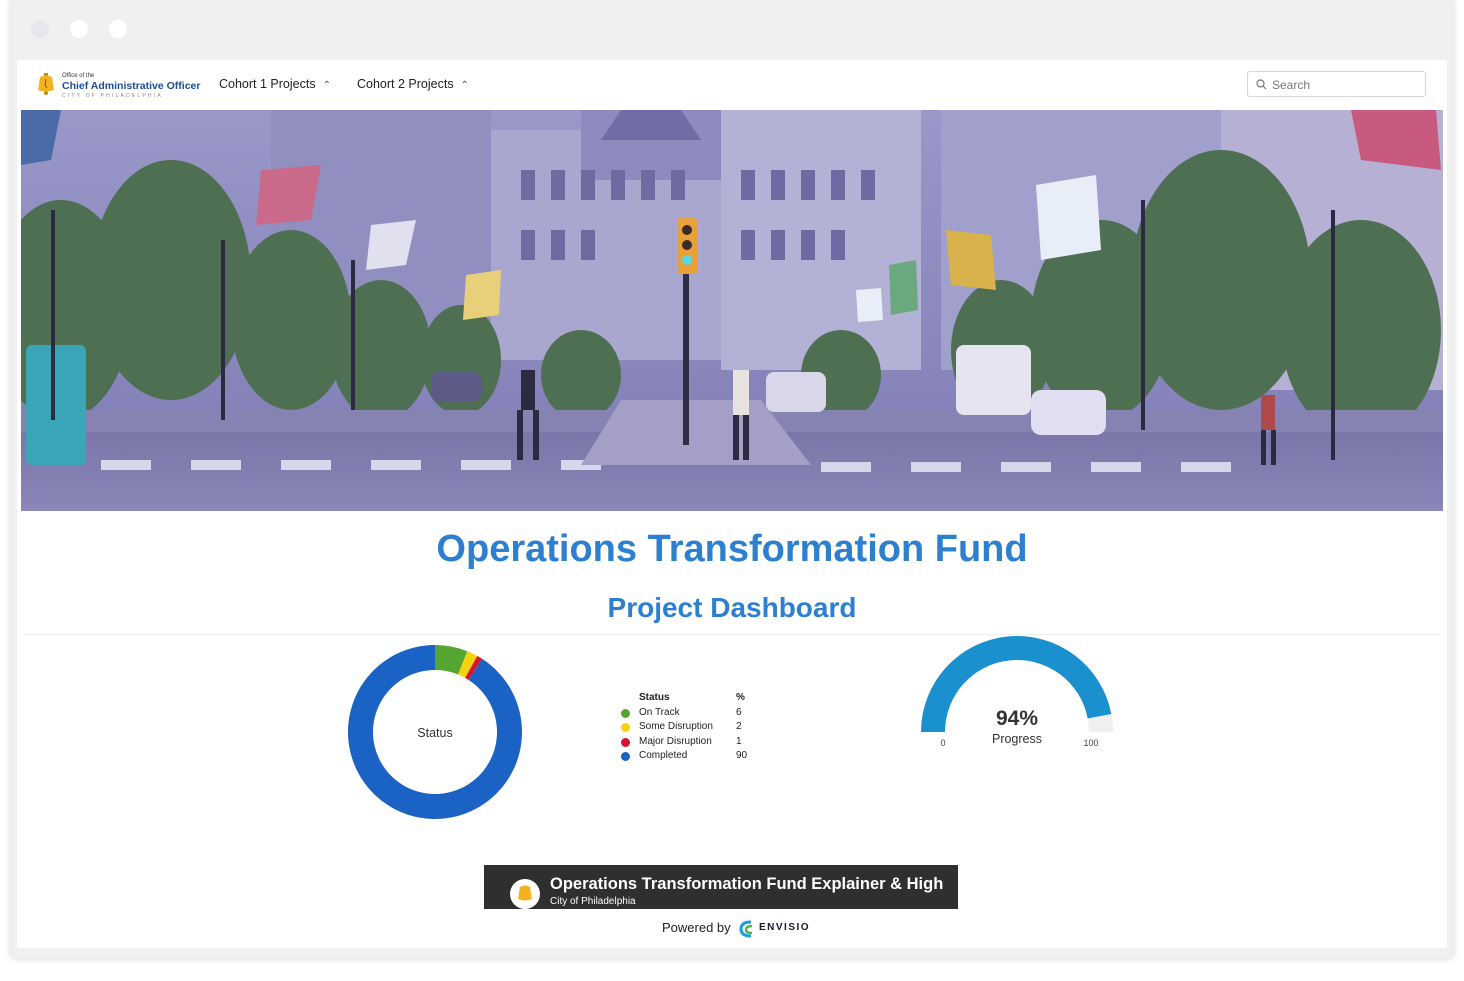 The width and height of the screenshot is (1464, 981). Describe the element at coordinates (112, 96) in the screenshot. I see `logo-line-3: CITY OF PHILADELPHIA` at that location.